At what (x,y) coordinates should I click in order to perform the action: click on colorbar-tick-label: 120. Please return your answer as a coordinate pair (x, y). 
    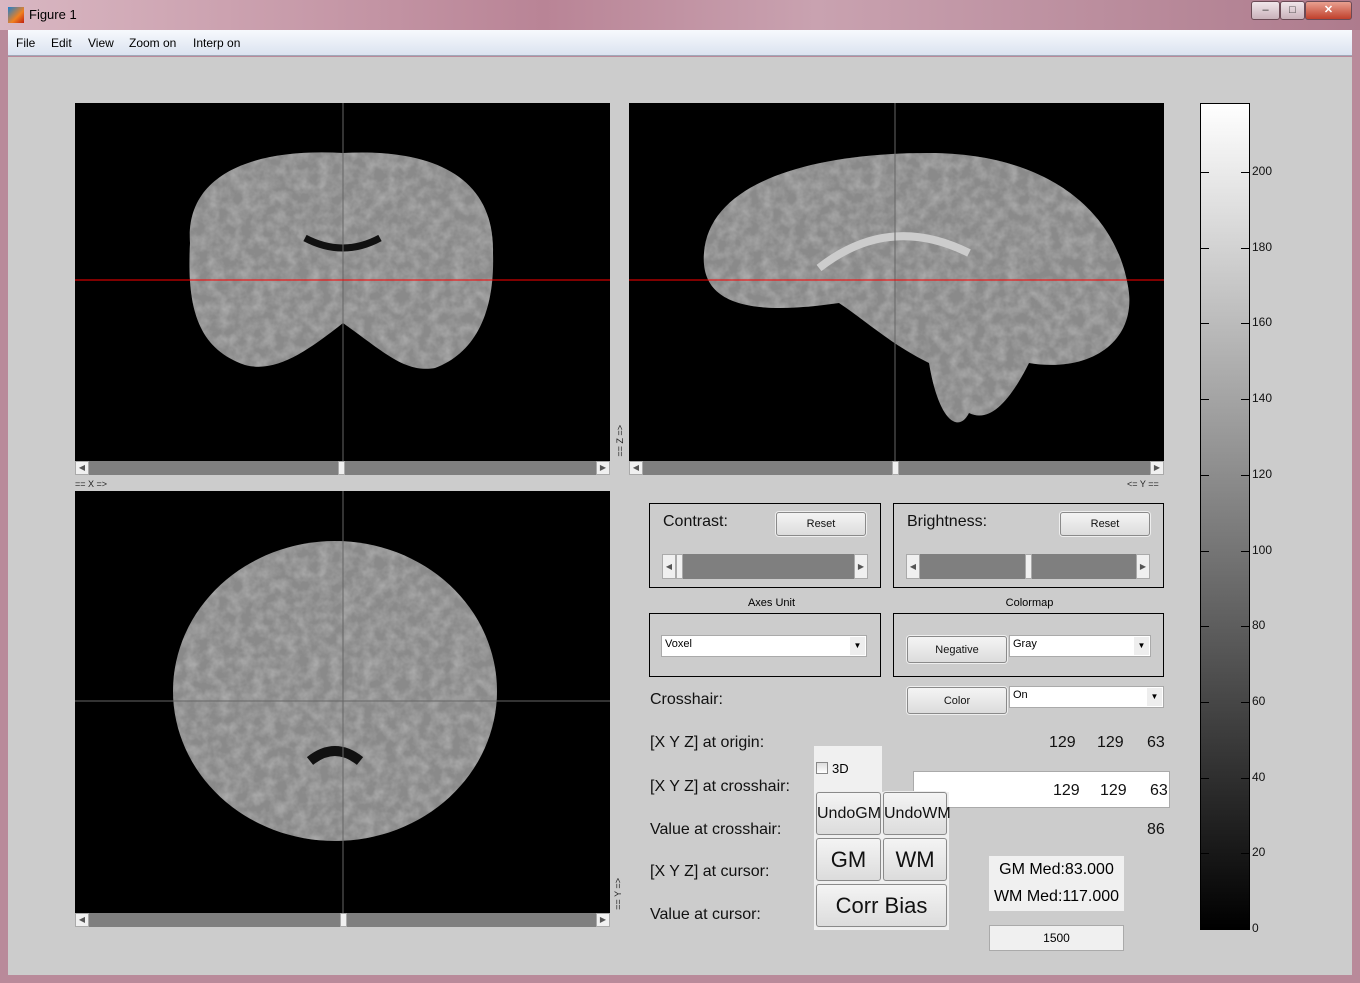
    Looking at the image, I should click on (1262, 473).